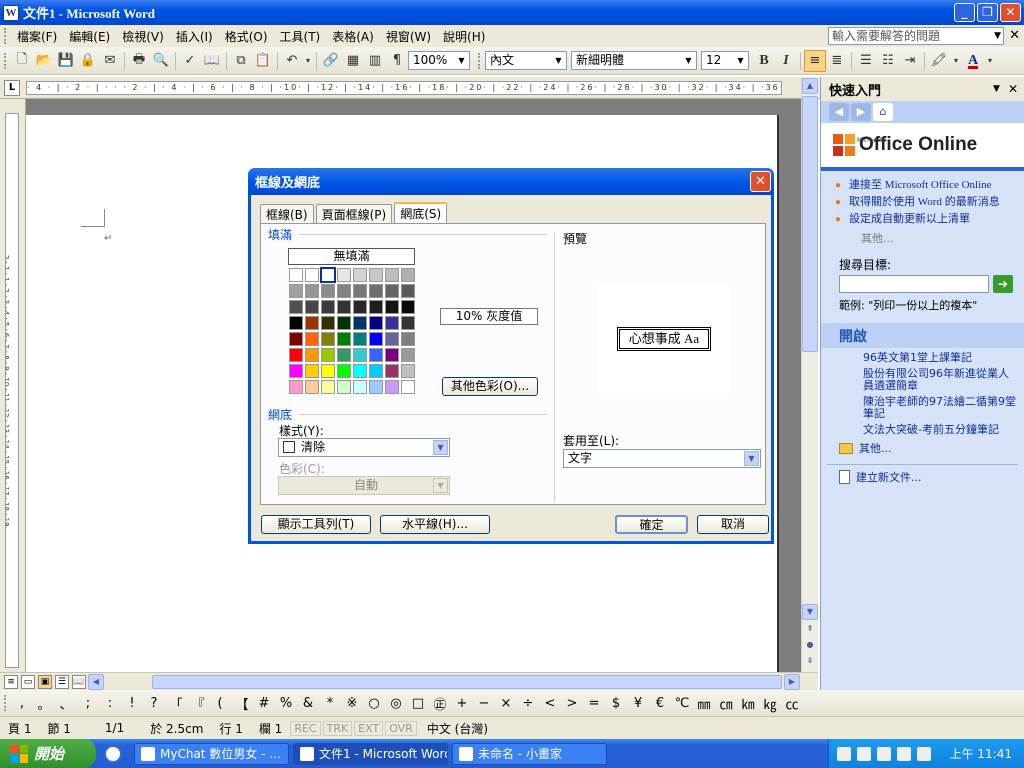  Describe the element at coordinates (96, 682) in the screenshot. I see `scroll-left-icon: ◀` at that location.